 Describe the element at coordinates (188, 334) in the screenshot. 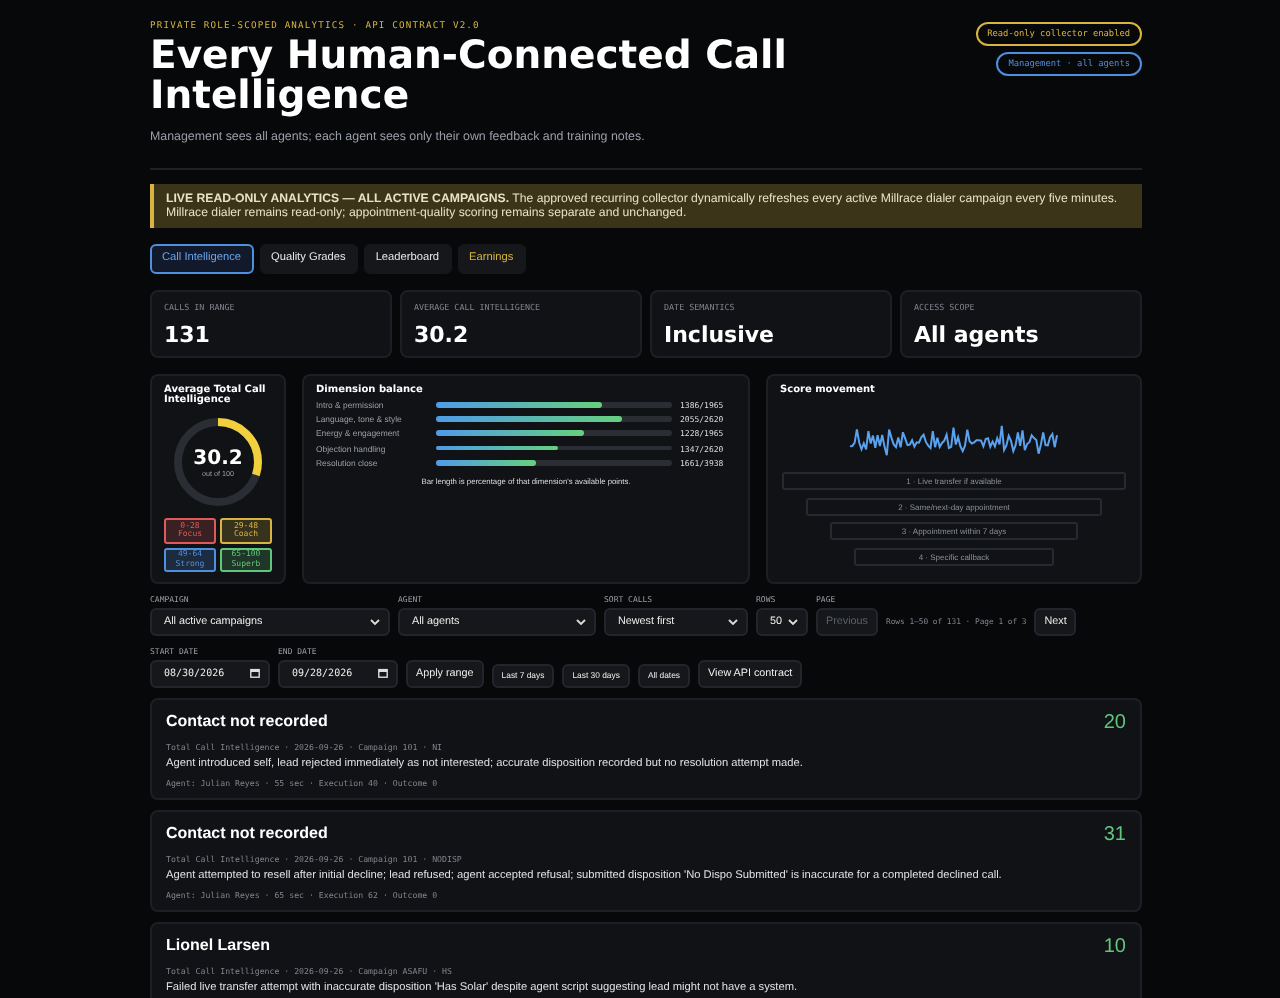

I see `stat-value: 131` at that location.